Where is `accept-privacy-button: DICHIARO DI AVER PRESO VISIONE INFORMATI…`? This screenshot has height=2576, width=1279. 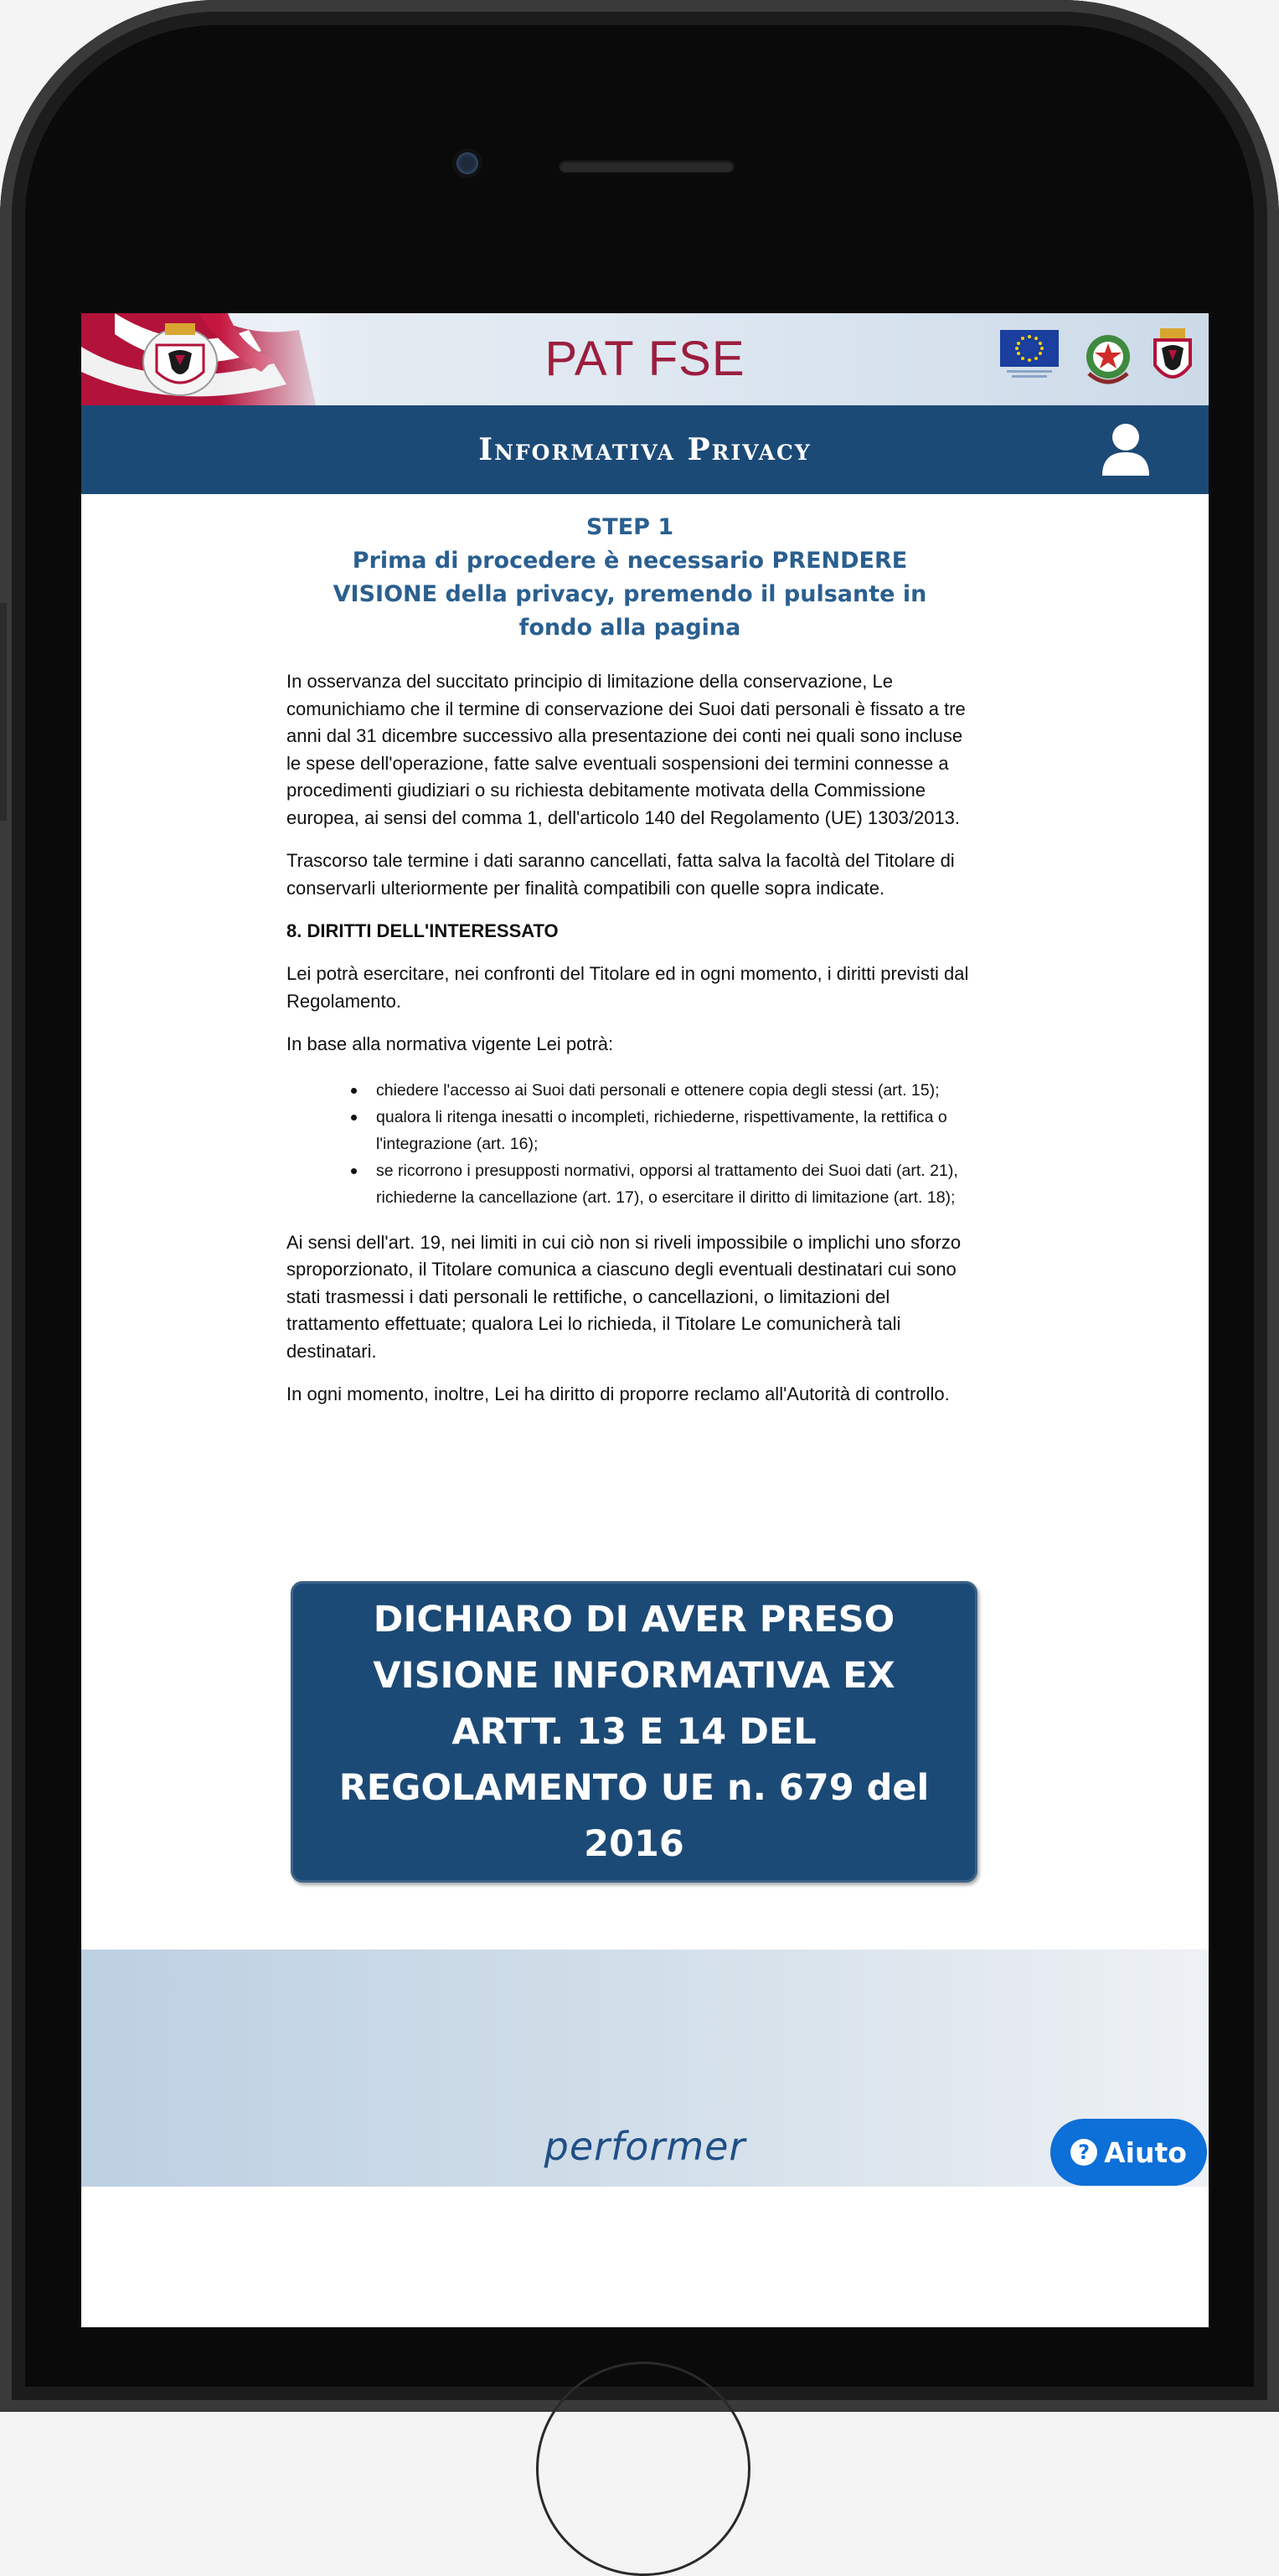 accept-privacy-button: DICHIARO DI AVER PRESO VISIONE INFORMATI… is located at coordinates (634, 1732).